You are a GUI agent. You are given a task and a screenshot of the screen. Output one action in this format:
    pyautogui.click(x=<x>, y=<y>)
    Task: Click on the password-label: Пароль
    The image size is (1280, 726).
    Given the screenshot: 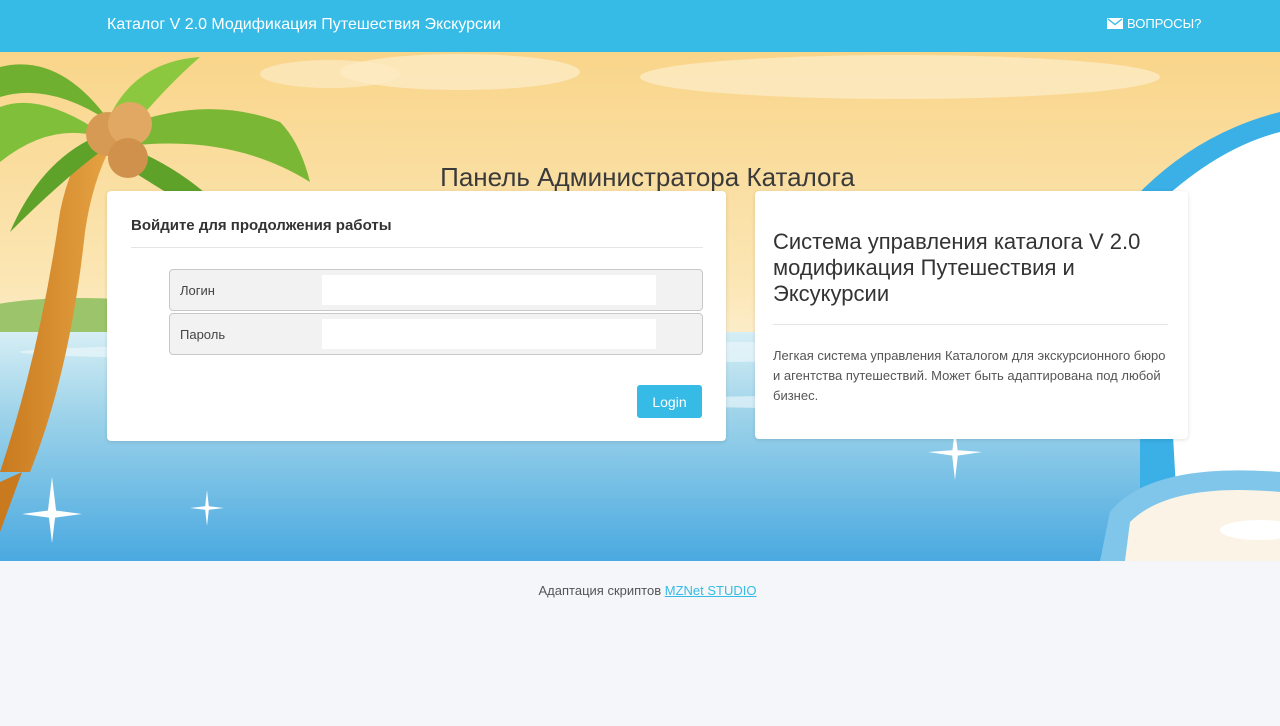 What is the action you would take?
    pyautogui.click(x=203, y=334)
    